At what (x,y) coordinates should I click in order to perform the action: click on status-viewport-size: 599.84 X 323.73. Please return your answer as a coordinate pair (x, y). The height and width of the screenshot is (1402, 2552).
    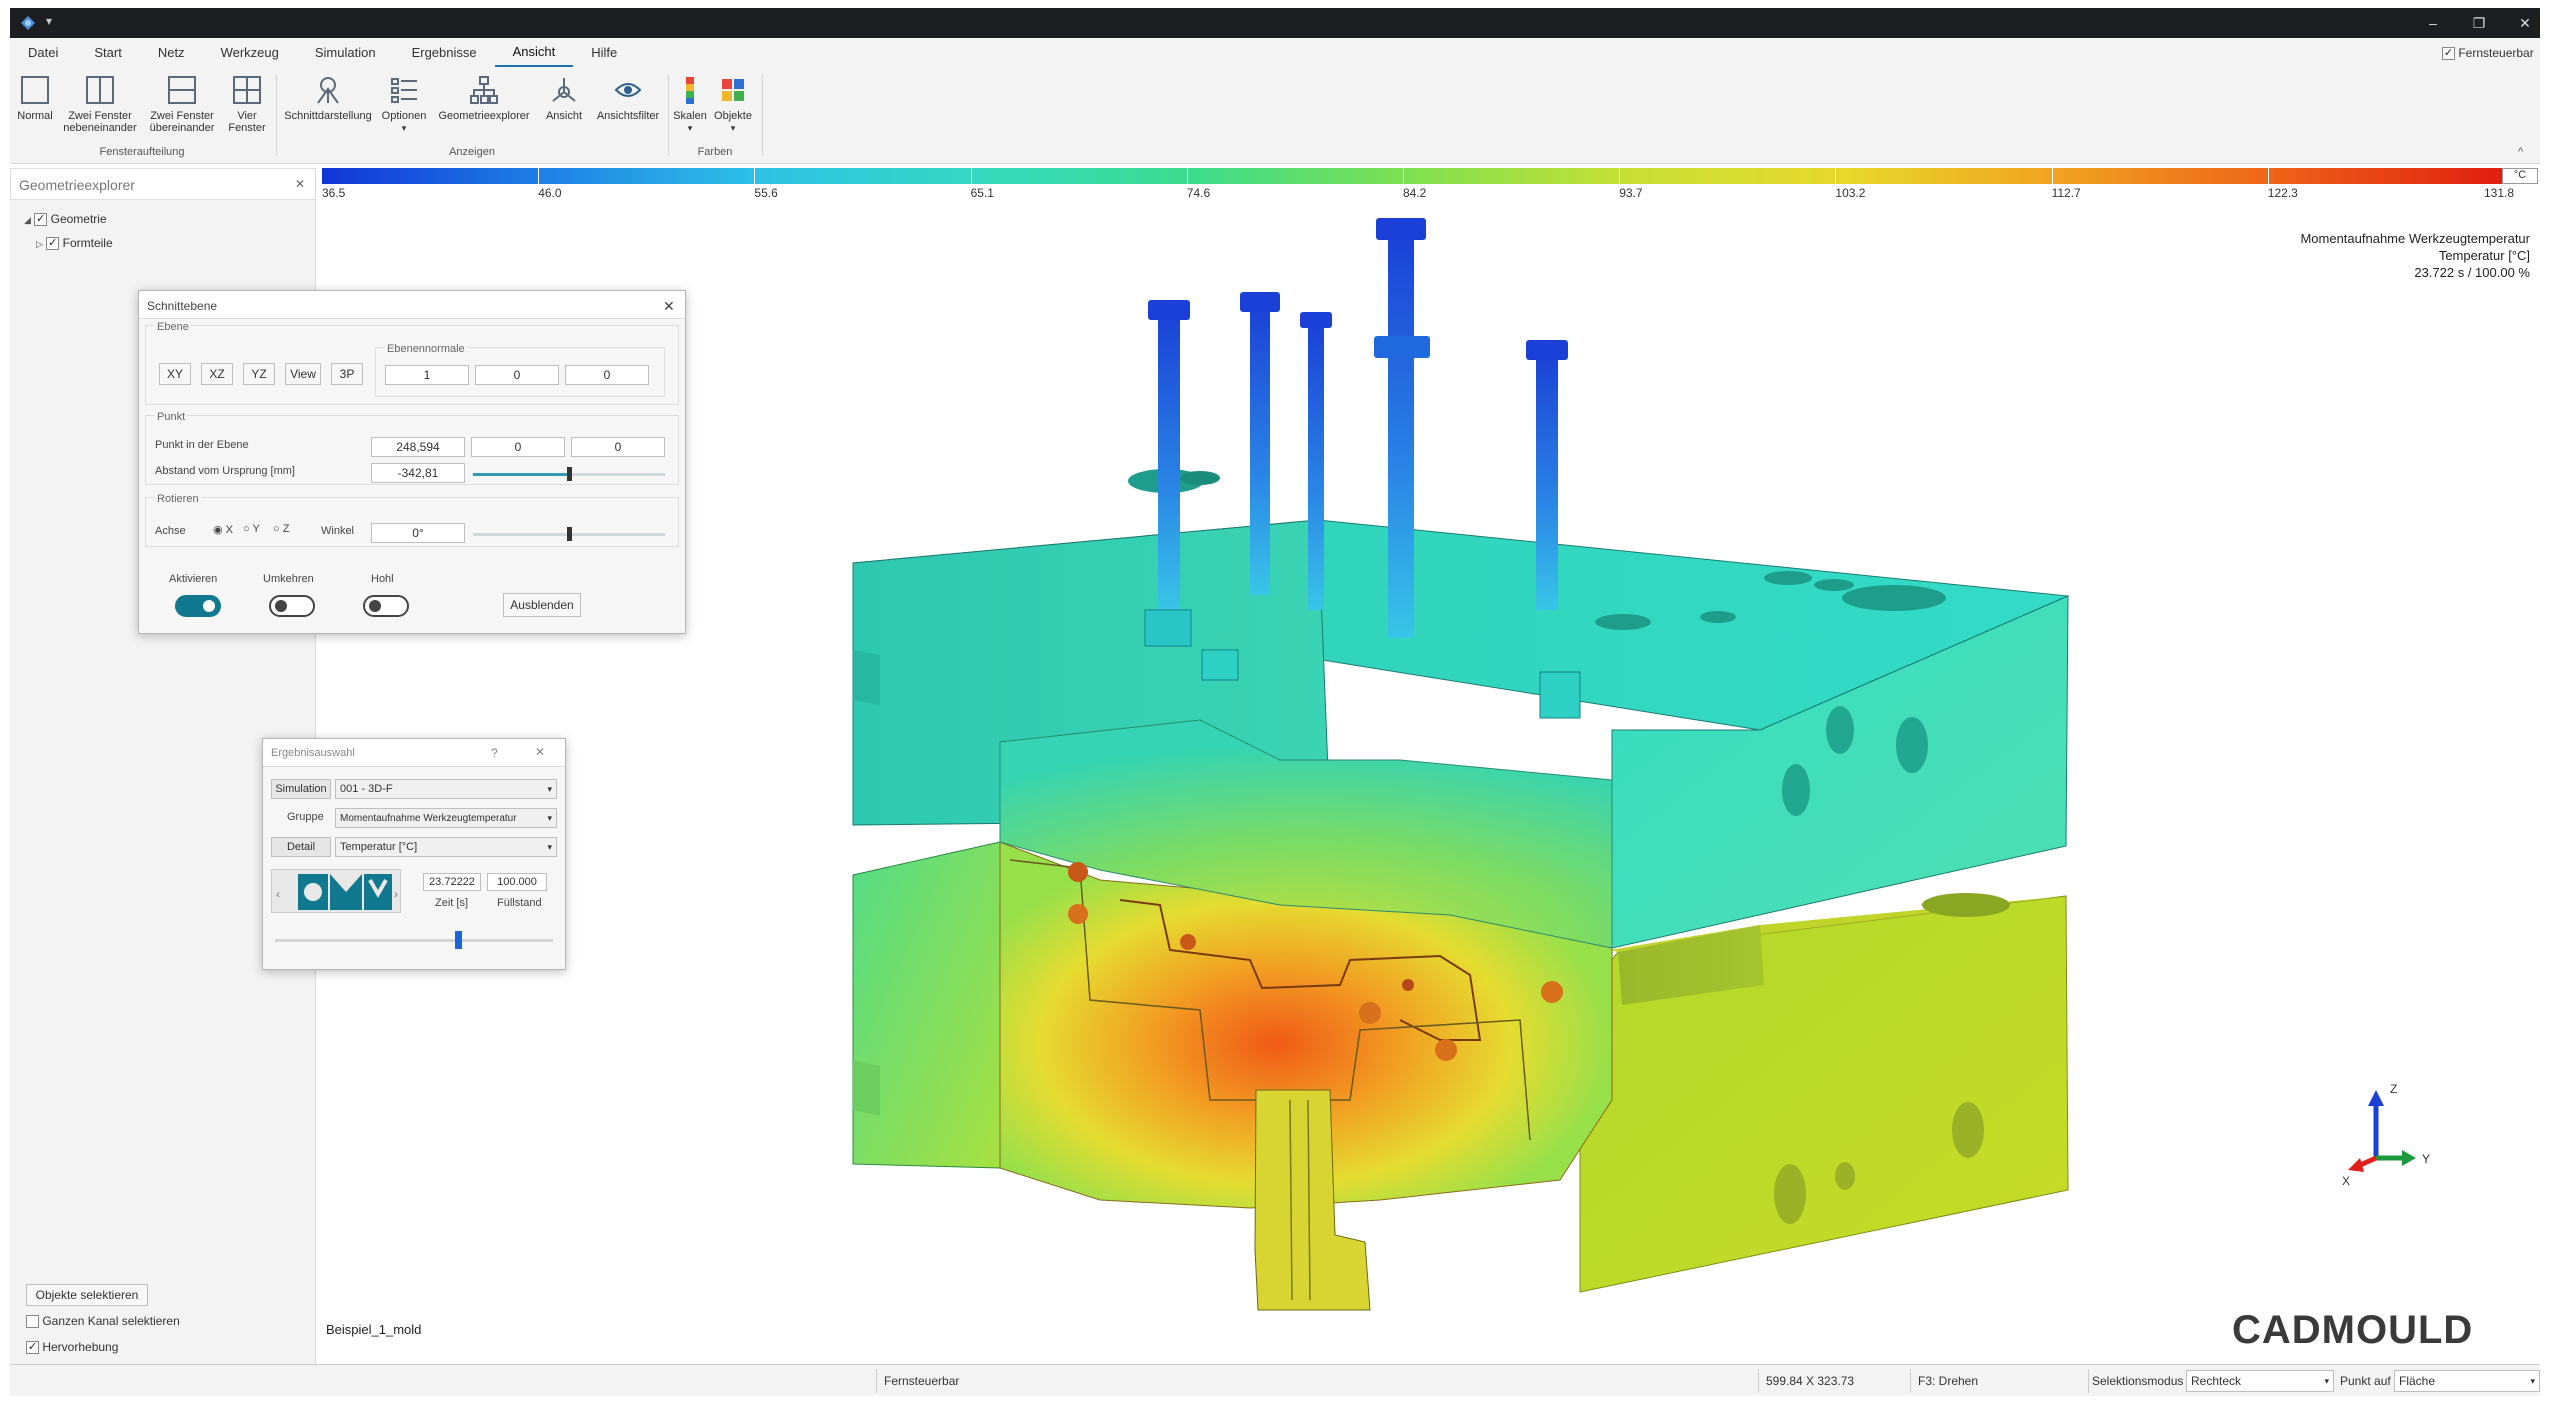
    Looking at the image, I should click on (1810, 1381).